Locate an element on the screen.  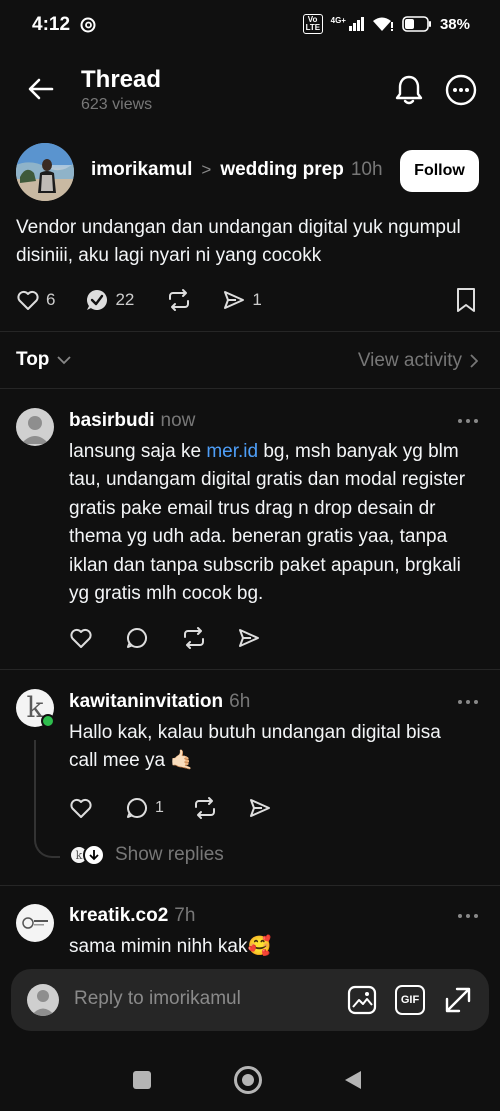
image-attach-icon is located at coordinates (362, 1000).